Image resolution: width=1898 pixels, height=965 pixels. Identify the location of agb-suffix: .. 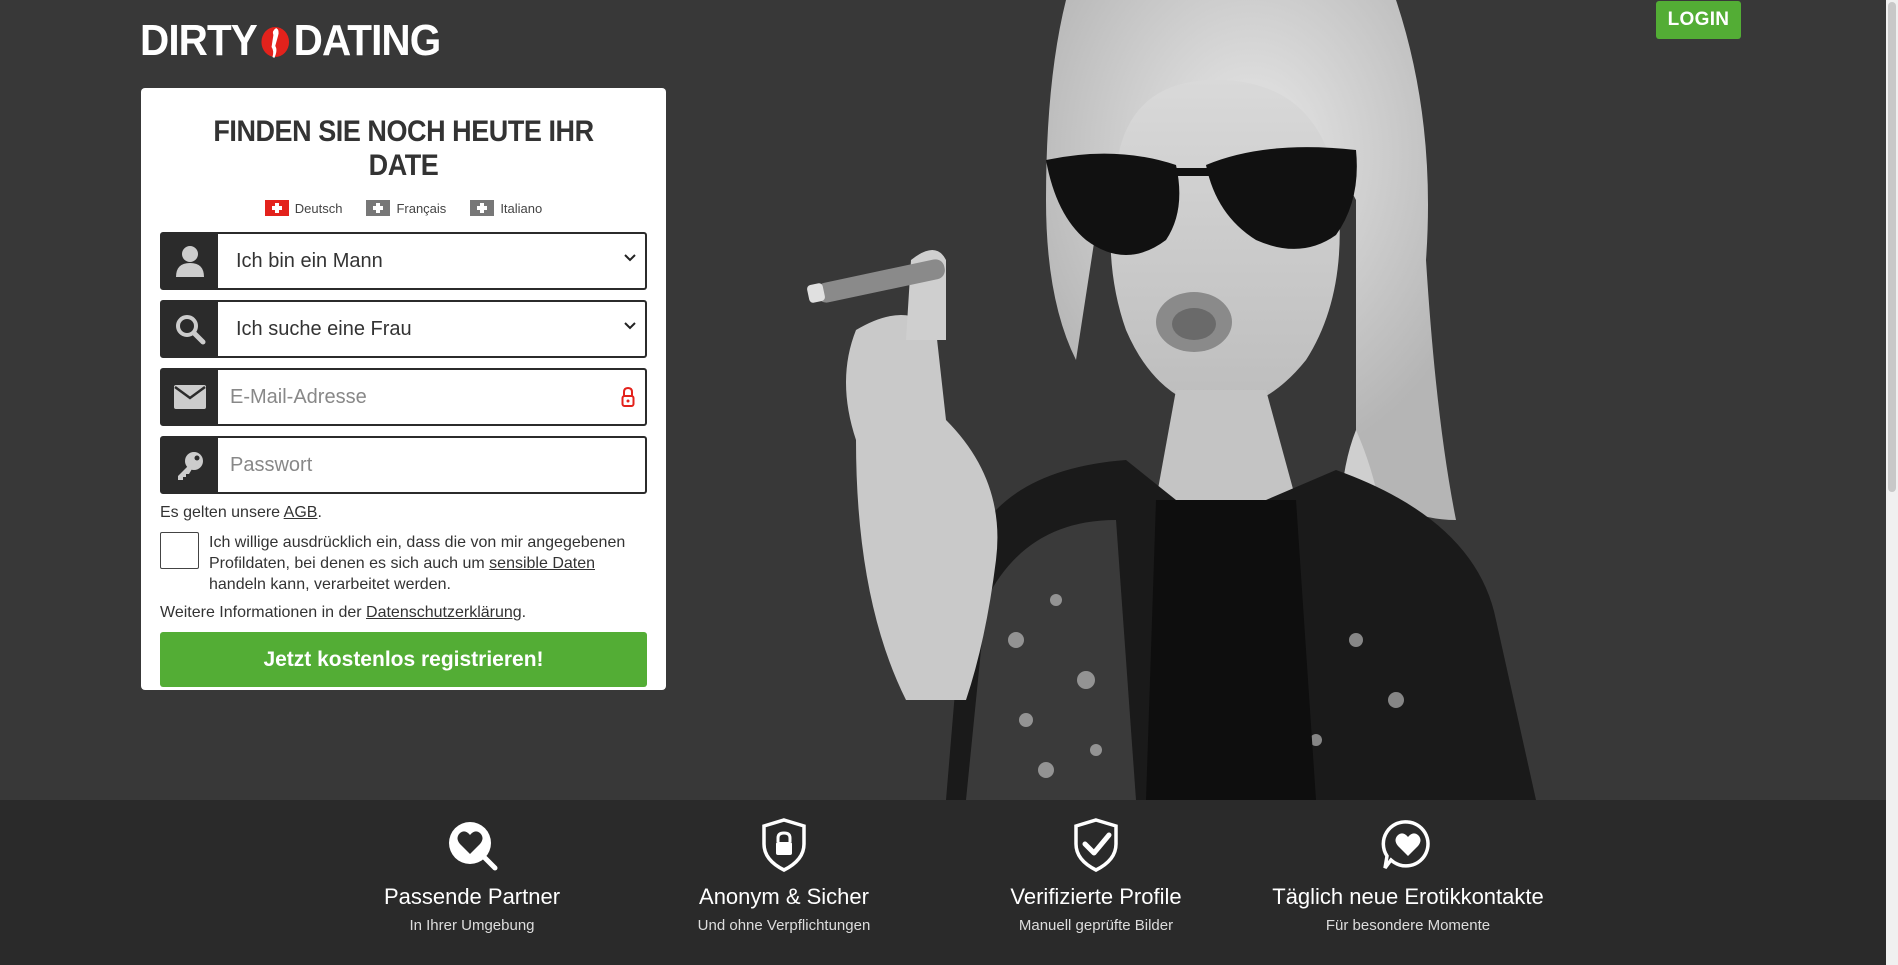
(319, 512).